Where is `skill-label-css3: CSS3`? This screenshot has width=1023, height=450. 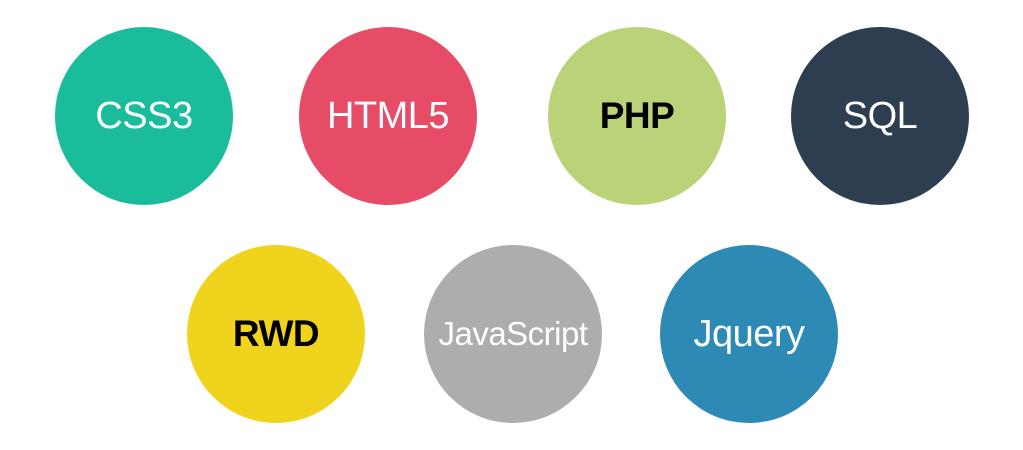
skill-label-css3: CSS3 is located at coordinates (144, 115).